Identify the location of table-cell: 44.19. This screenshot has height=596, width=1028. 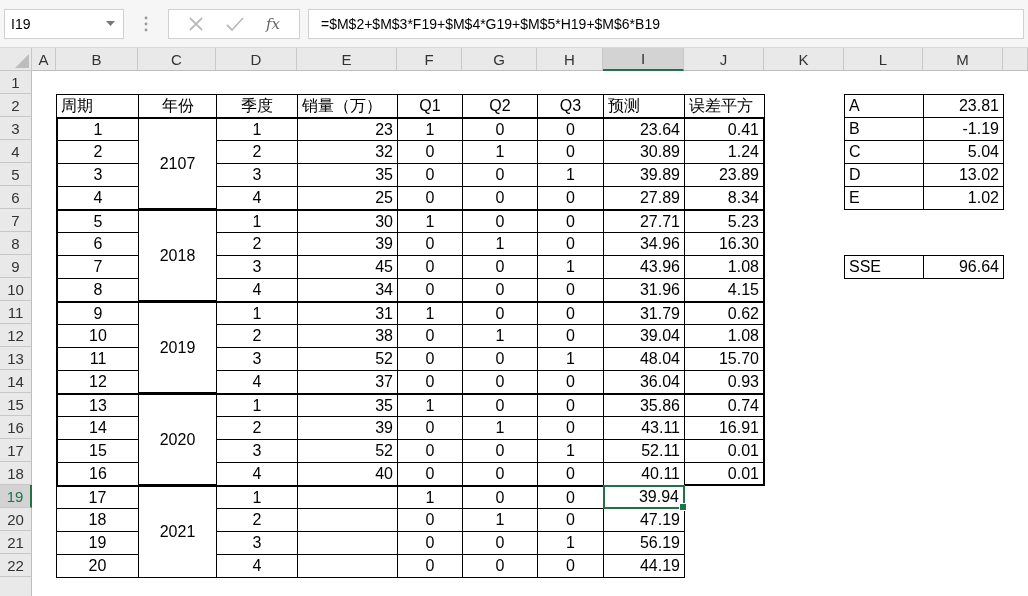
(644, 566).